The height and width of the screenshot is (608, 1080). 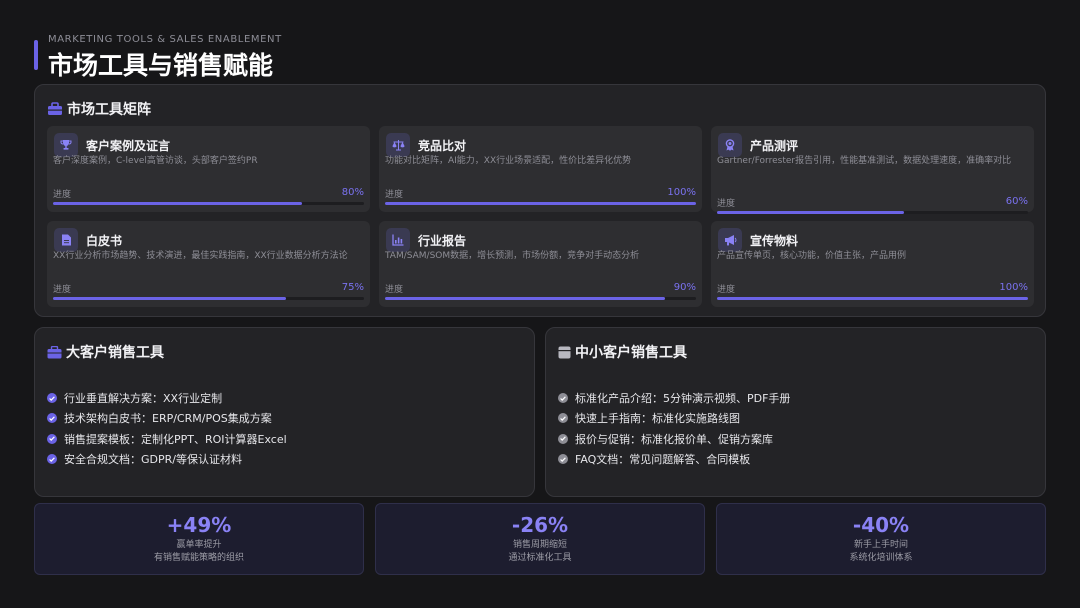 I want to click on card-header: 竞品比对, so click(x=426, y=145).